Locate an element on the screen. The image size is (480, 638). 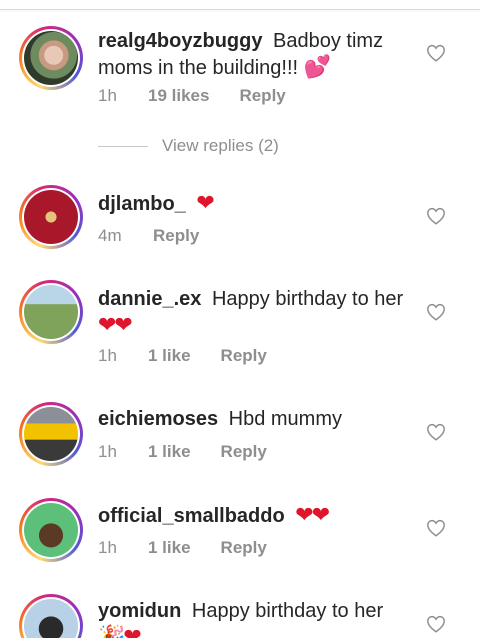
comment-meta: 4m Reply is located at coordinates (148, 236).